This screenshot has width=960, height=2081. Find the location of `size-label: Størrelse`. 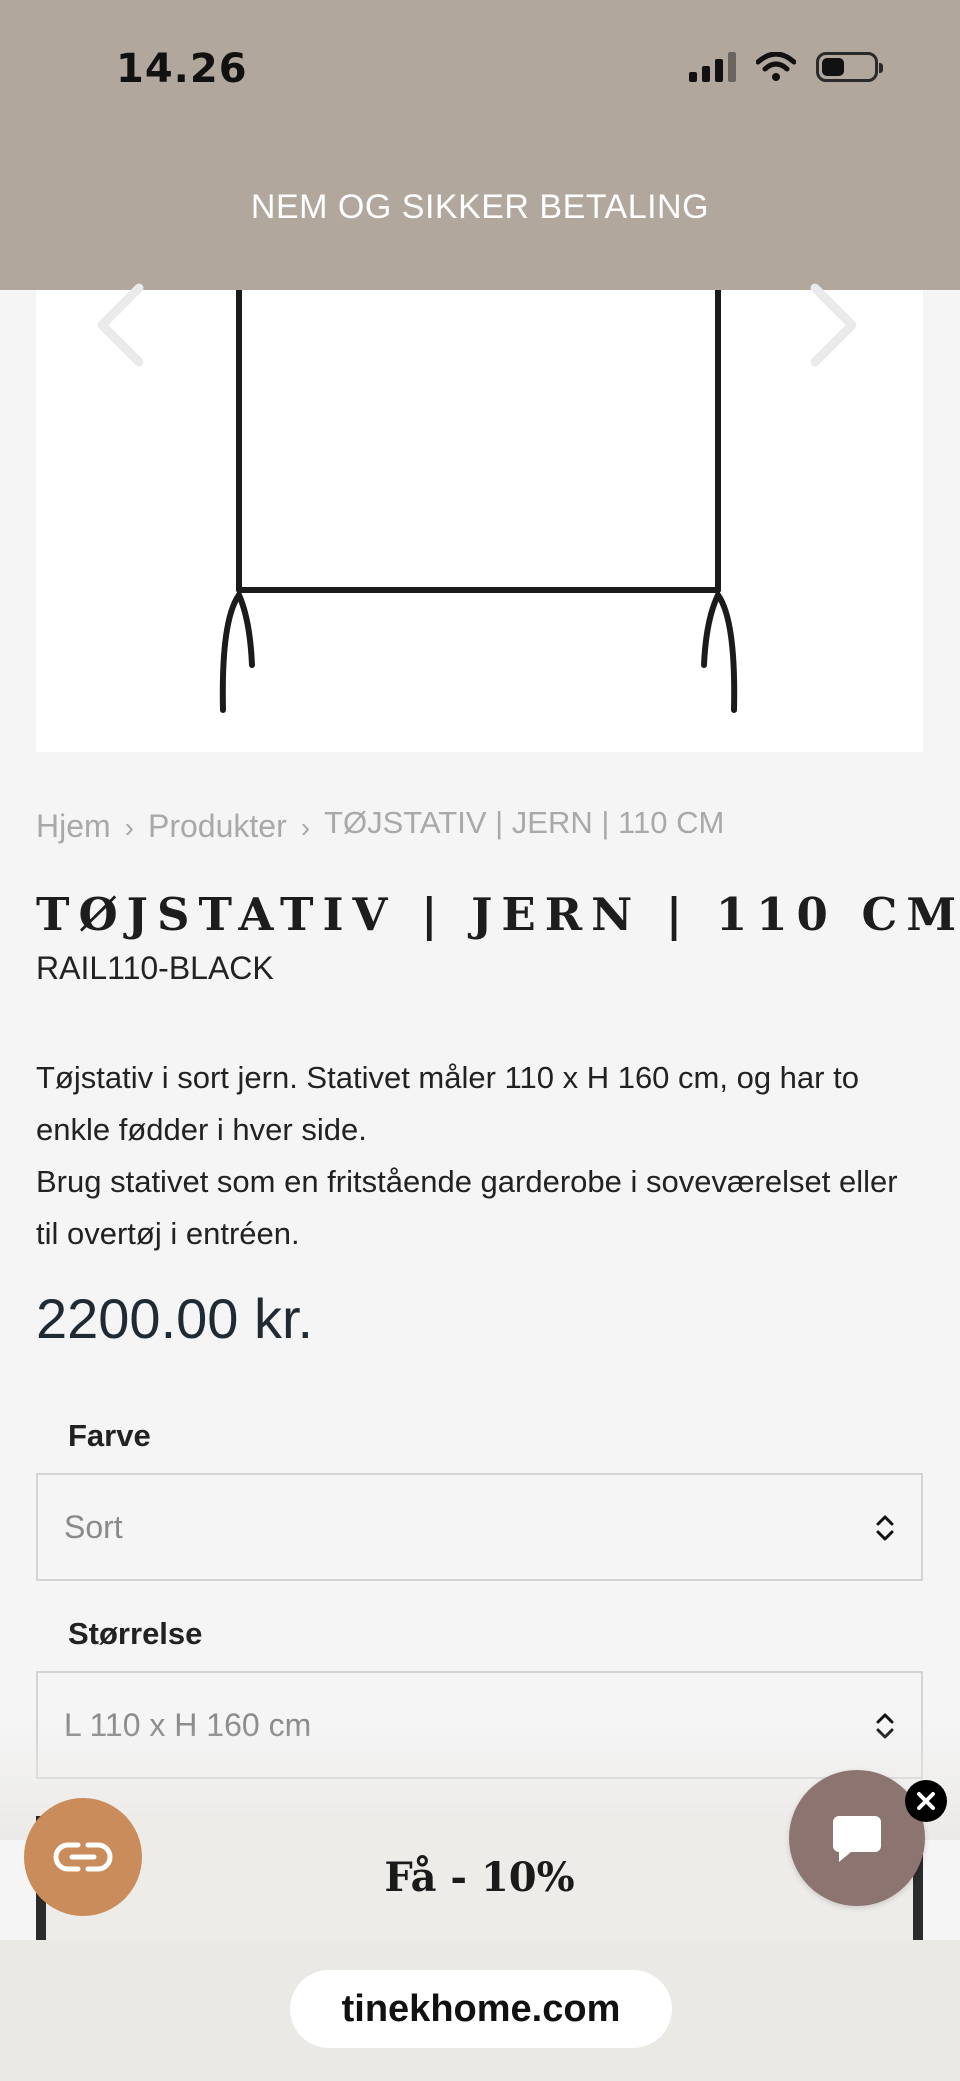

size-label: Størrelse is located at coordinates (135, 1633).